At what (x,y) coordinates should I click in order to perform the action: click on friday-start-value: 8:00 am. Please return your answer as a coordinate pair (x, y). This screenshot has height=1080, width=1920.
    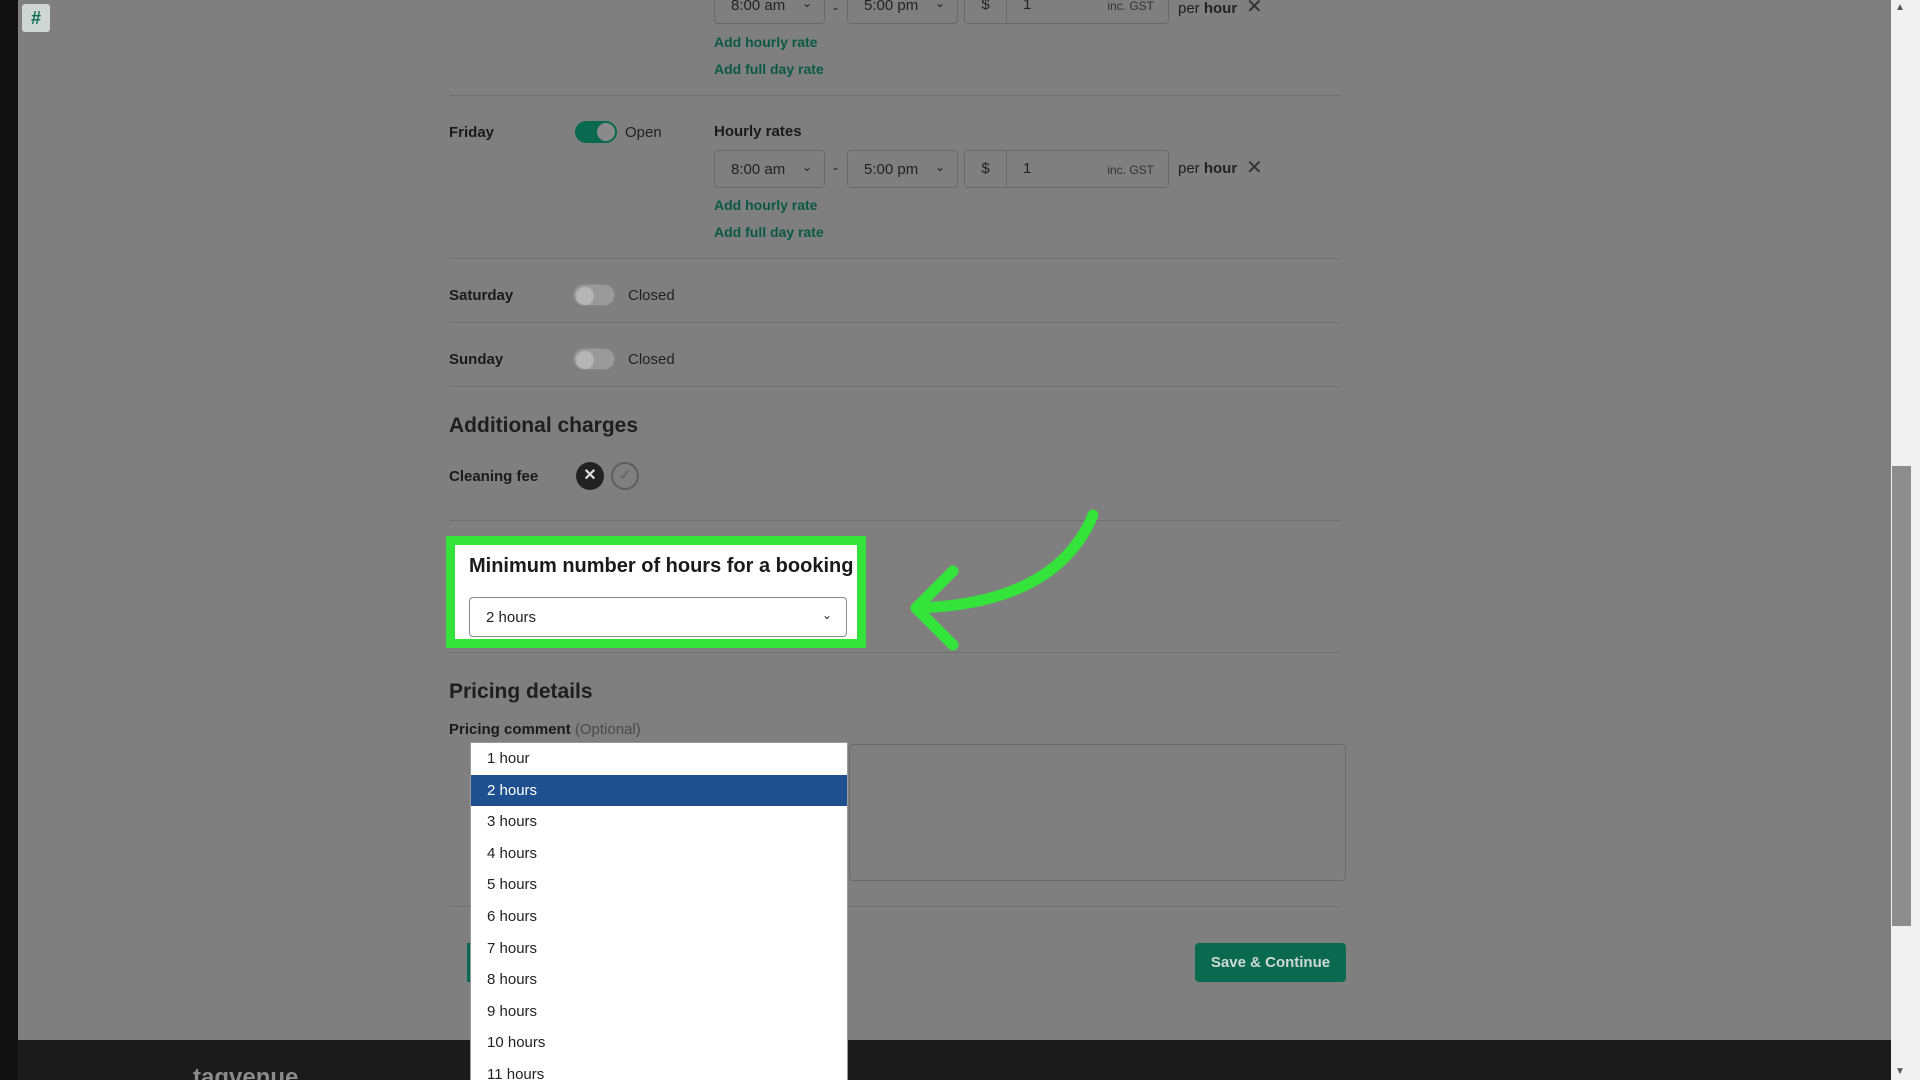
    Looking at the image, I should click on (758, 169).